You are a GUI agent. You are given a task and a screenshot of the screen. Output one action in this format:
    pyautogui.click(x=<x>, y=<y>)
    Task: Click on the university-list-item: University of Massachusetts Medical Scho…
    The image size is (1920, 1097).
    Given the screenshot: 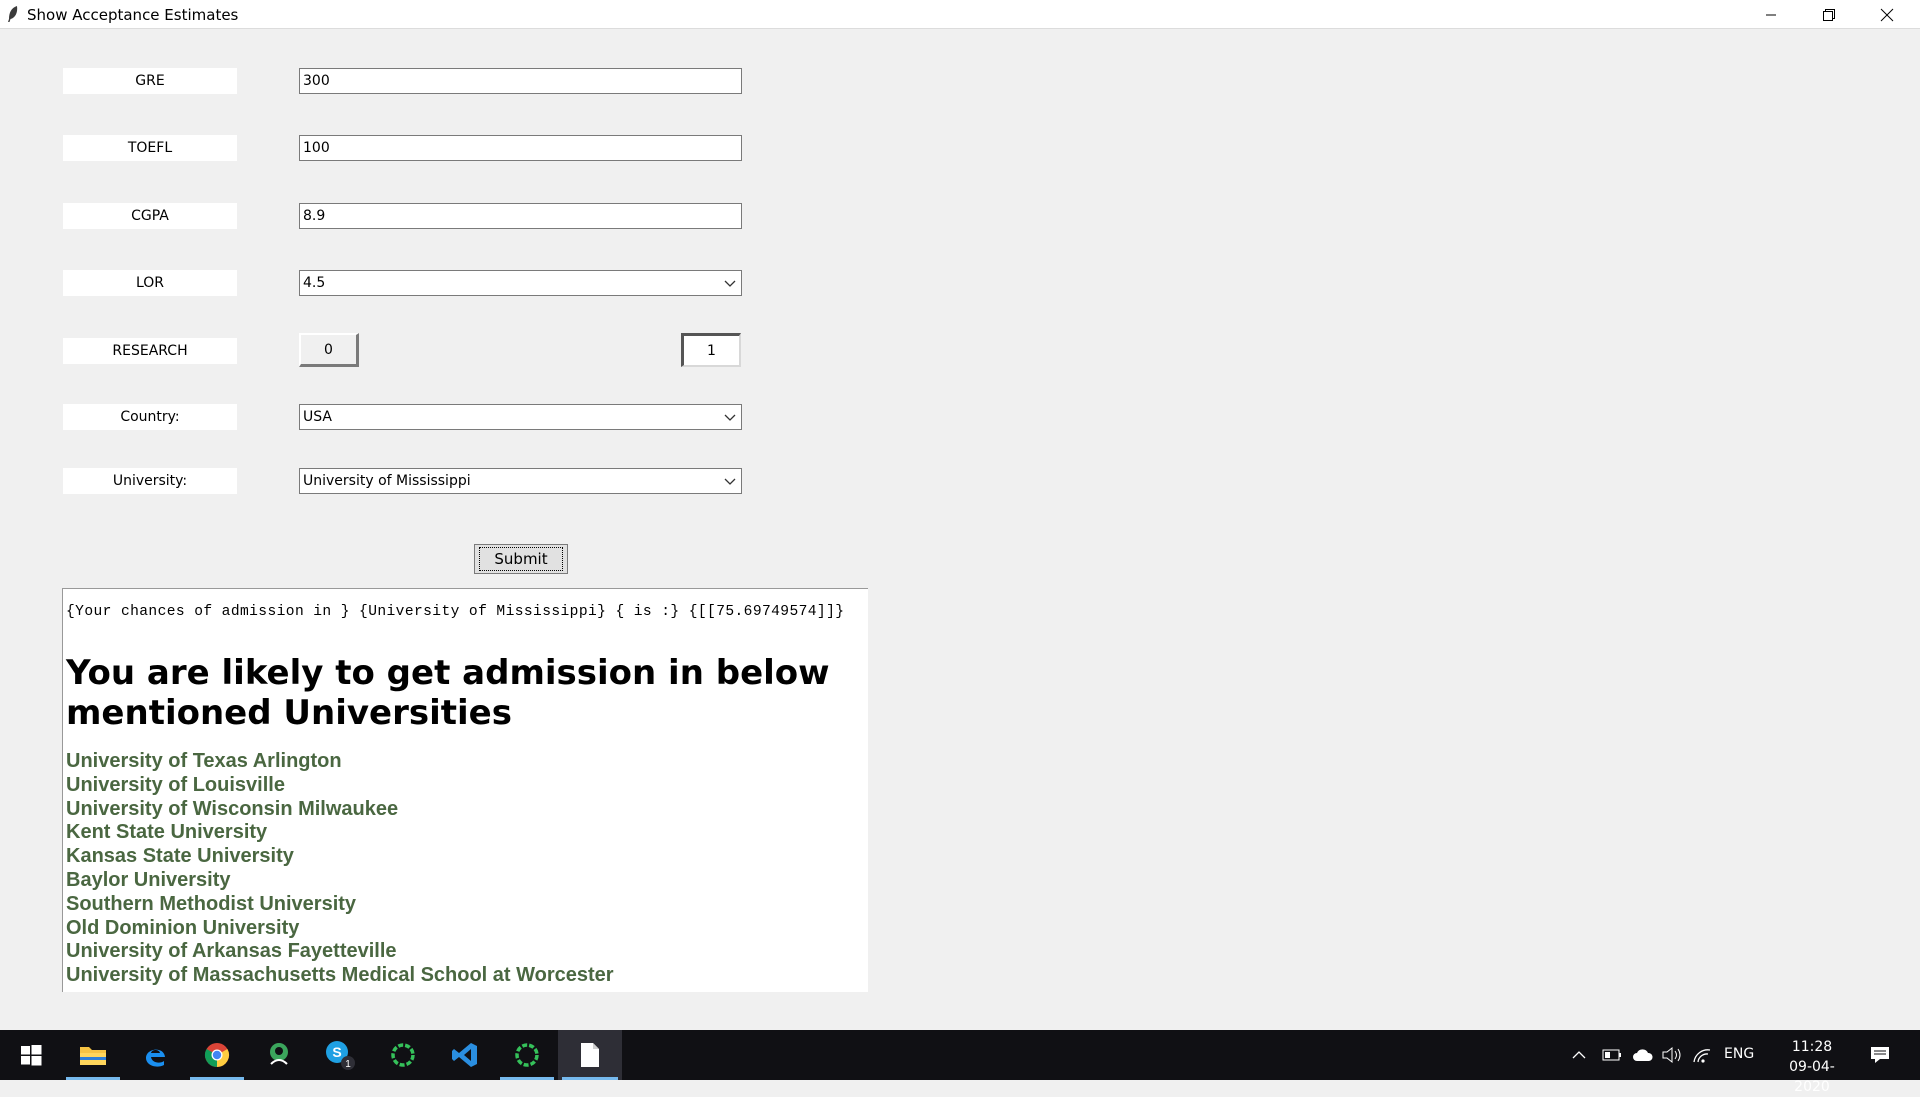 What is the action you would take?
    pyautogui.click(x=340, y=975)
    